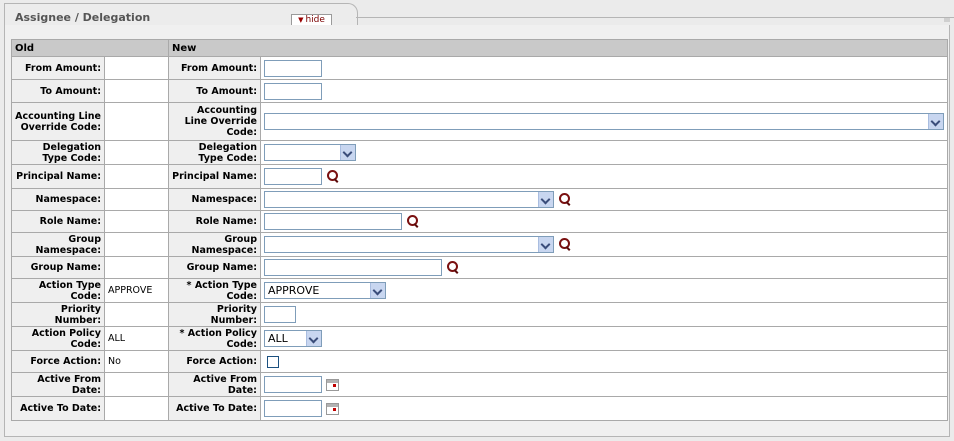 Image resolution: width=954 pixels, height=441 pixels. Describe the element at coordinates (136, 290) in the screenshot. I see `old-field-value: APPROVE` at that location.